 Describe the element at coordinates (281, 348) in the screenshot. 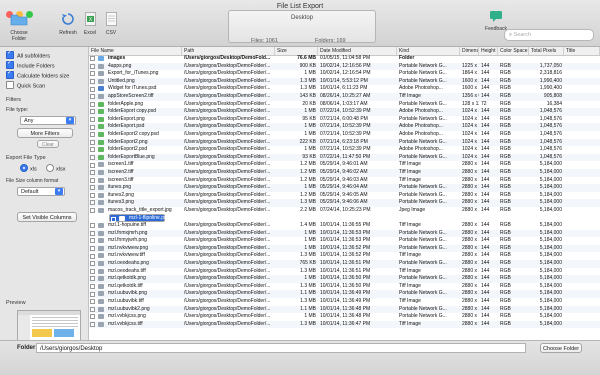

I see `folder-path-field: /Users/giorgos/Desktop` at that location.